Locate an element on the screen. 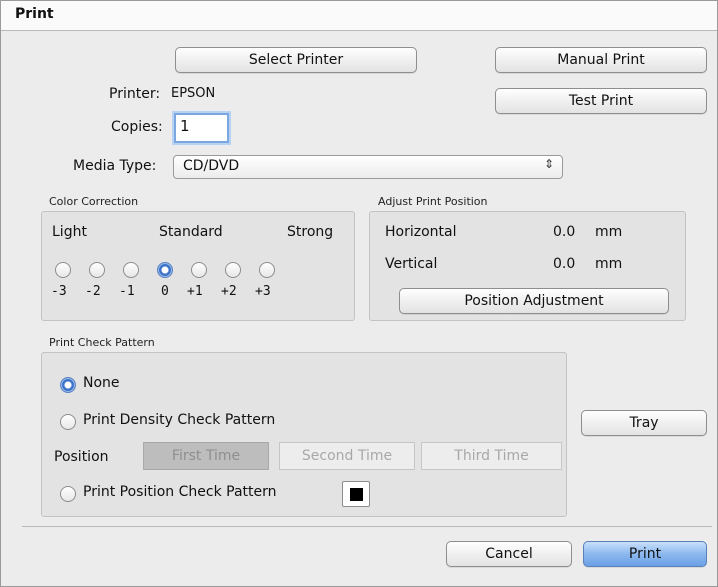 Image resolution: width=718 pixels, height=587 pixels. printer-label: Printer: is located at coordinates (135, 94).